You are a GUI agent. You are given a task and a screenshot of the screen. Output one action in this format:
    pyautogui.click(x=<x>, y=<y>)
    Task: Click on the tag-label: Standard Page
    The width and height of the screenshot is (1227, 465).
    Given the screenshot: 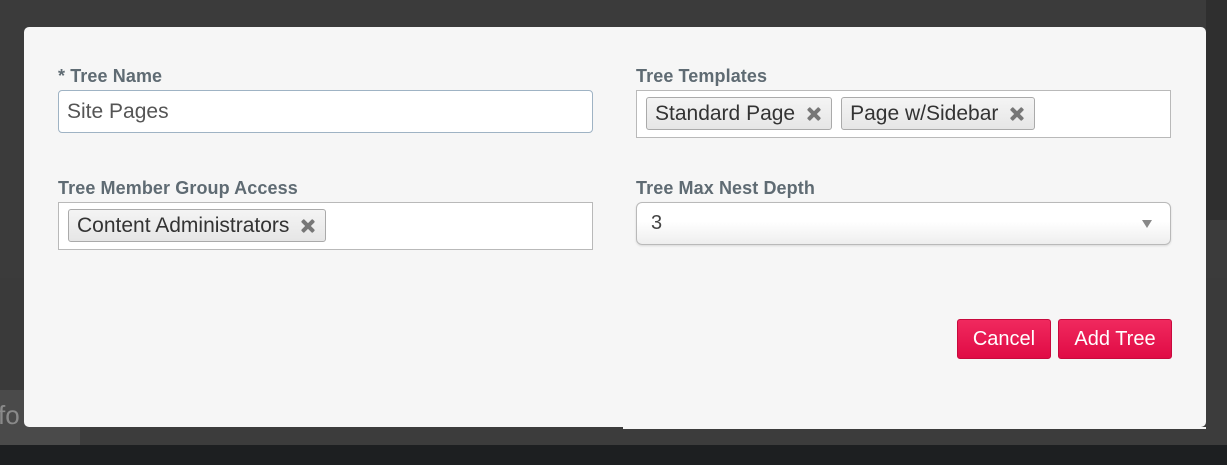 What is the action you would take?
    pyautogui.click(x=725, y=113)
    